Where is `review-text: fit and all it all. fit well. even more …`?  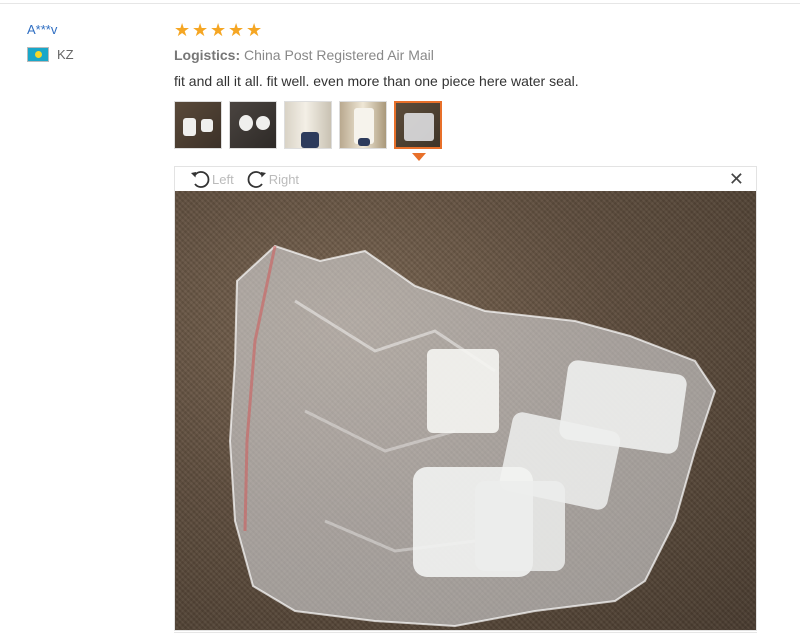 review-text: fit and all it all. fit well. even more … is located at coordinates (376, 81).